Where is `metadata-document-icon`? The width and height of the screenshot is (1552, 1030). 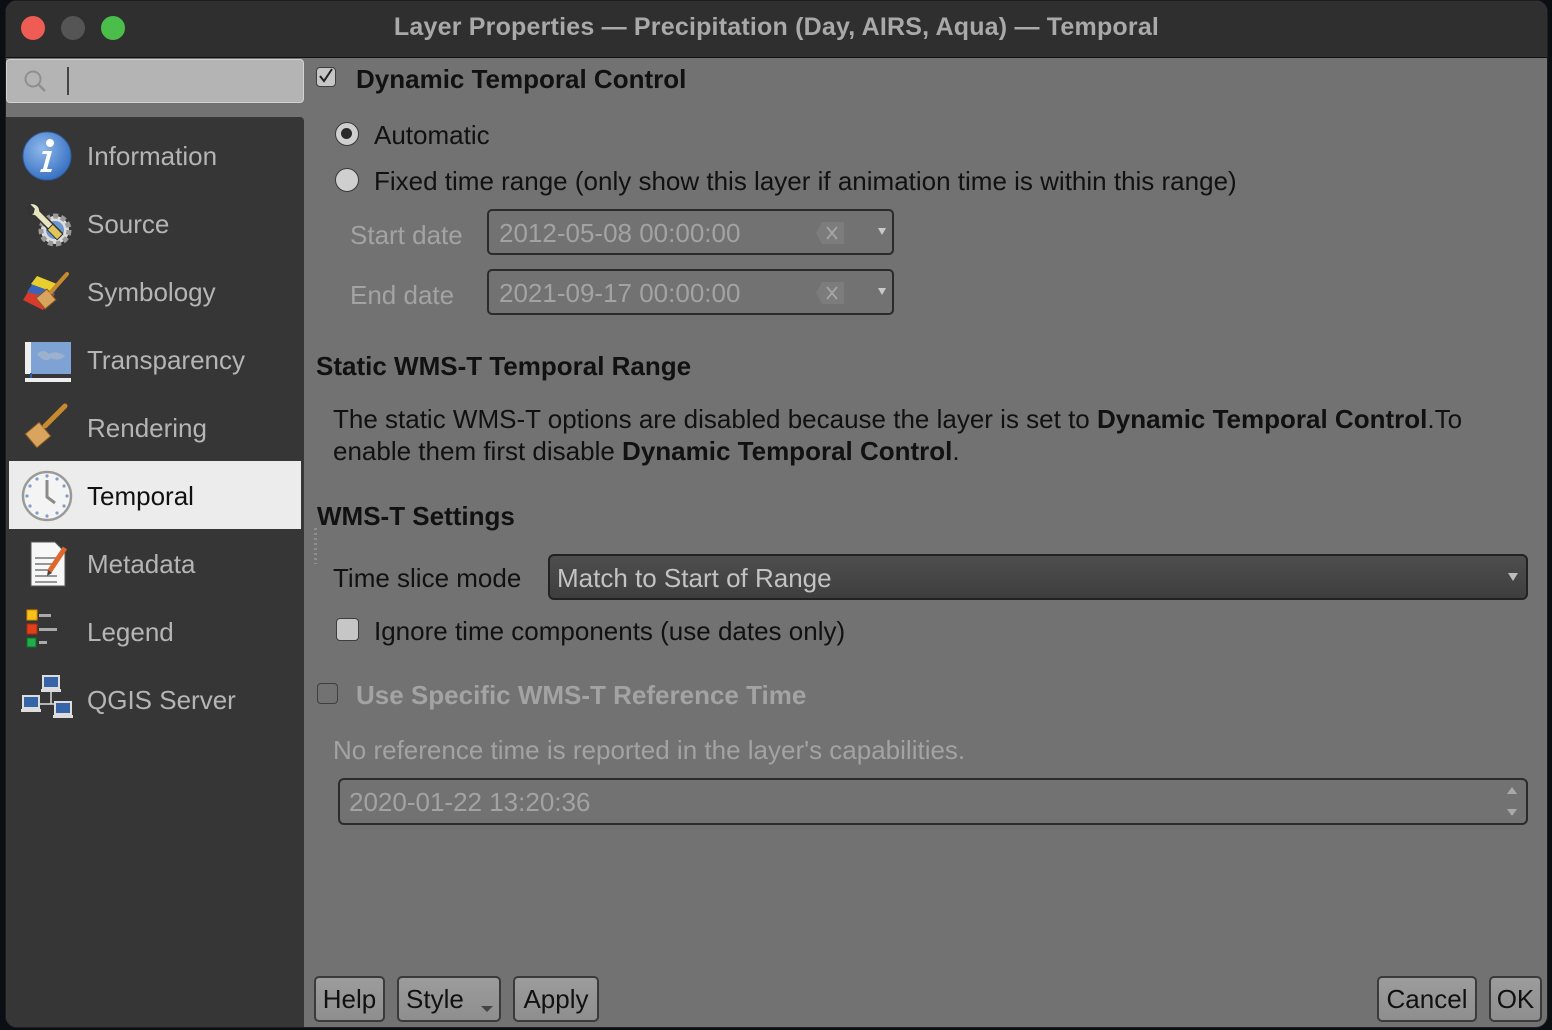 metadata-document-icon is located at coordinates (49, 564).